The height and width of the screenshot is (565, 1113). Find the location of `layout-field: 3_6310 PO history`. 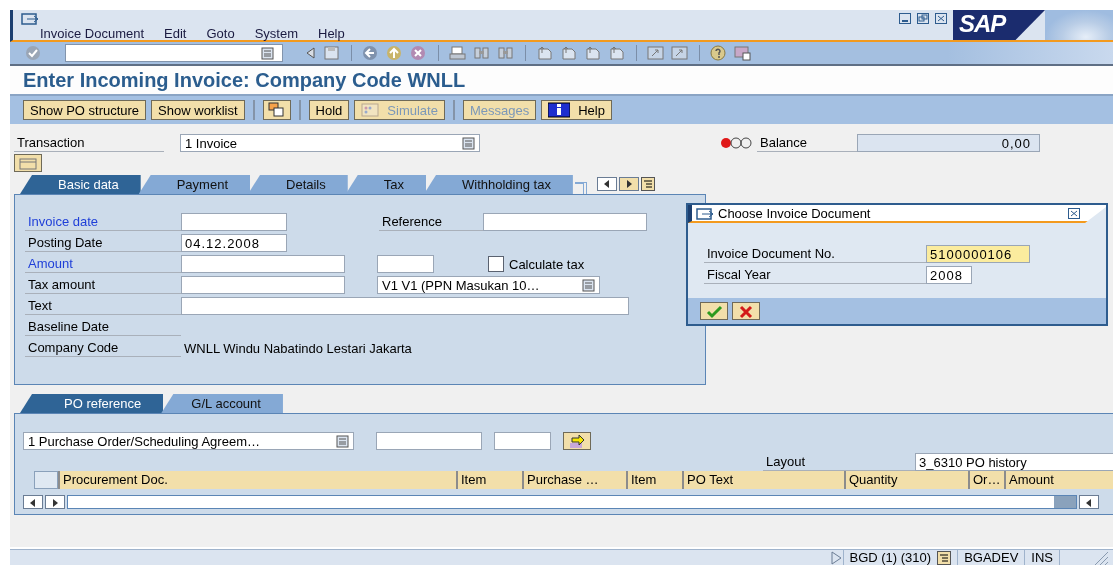

layout-field: 3_6310 PO history is located at coordinates (1014, 462).